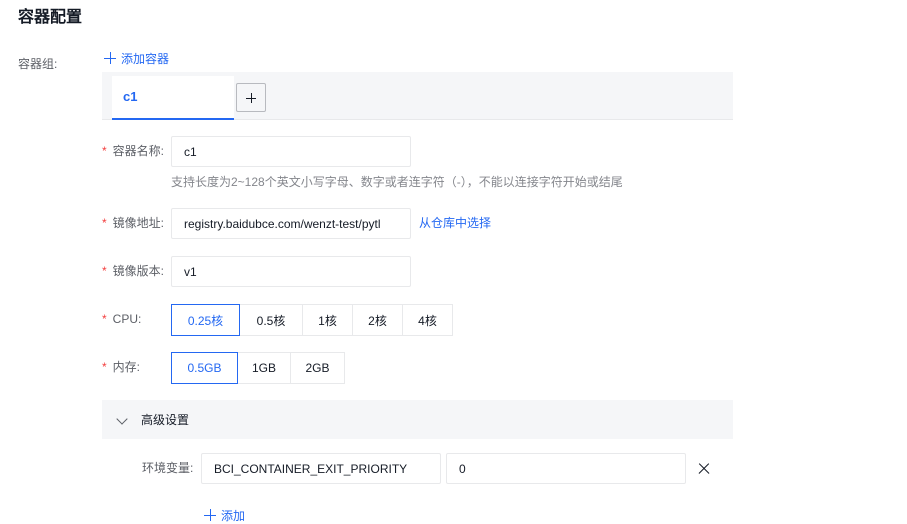  Describe the element at coordinates (291, 151) in the screenshot. I see `container-name-input` at that location.